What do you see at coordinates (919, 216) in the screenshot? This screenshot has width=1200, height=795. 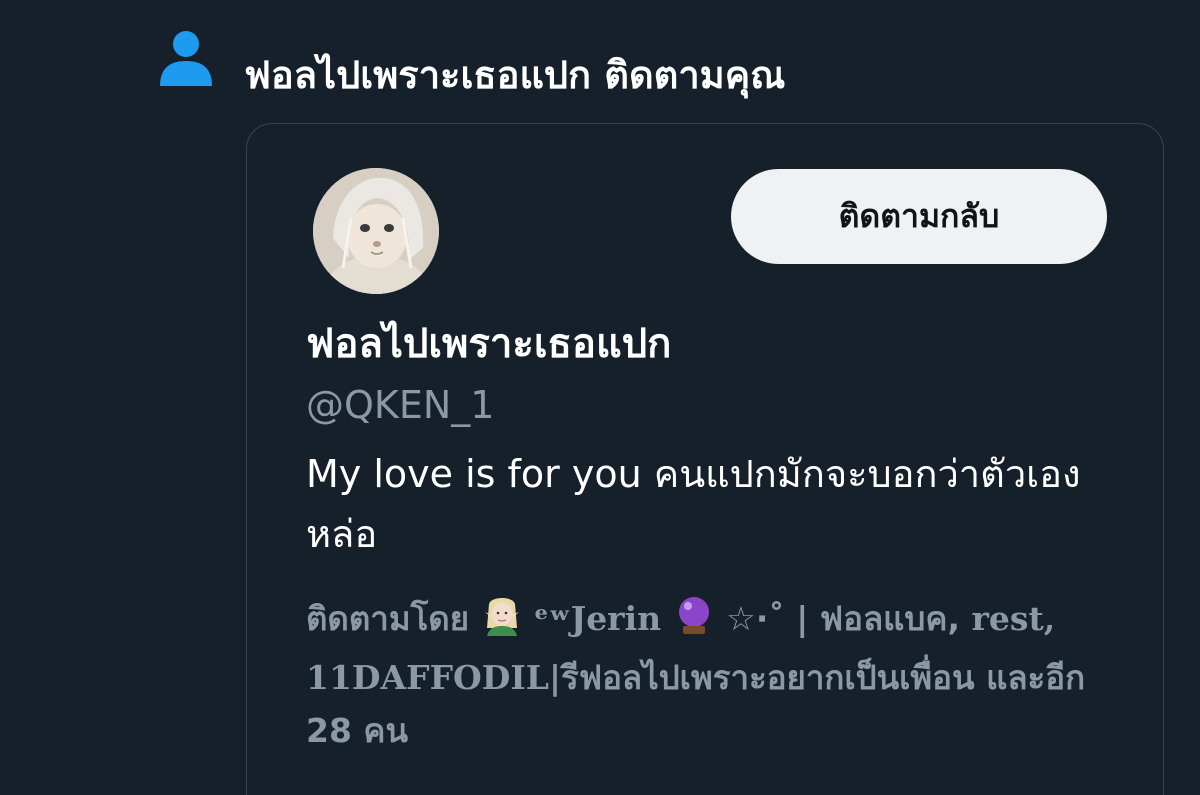 I see `follow-back-button: ติดตามกลับ` at bounding box center [919, 216].